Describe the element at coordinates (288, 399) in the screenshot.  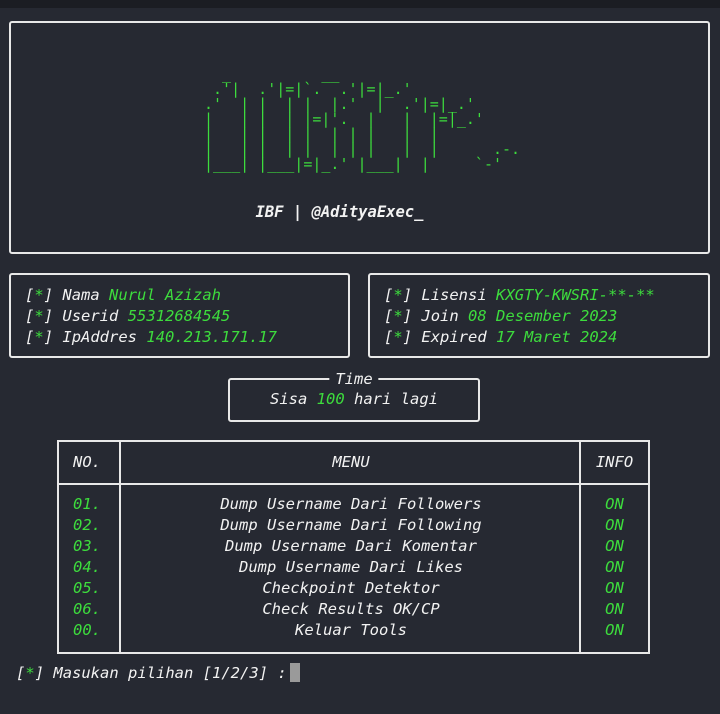
I see `time-prefix: Sisa` at that location.